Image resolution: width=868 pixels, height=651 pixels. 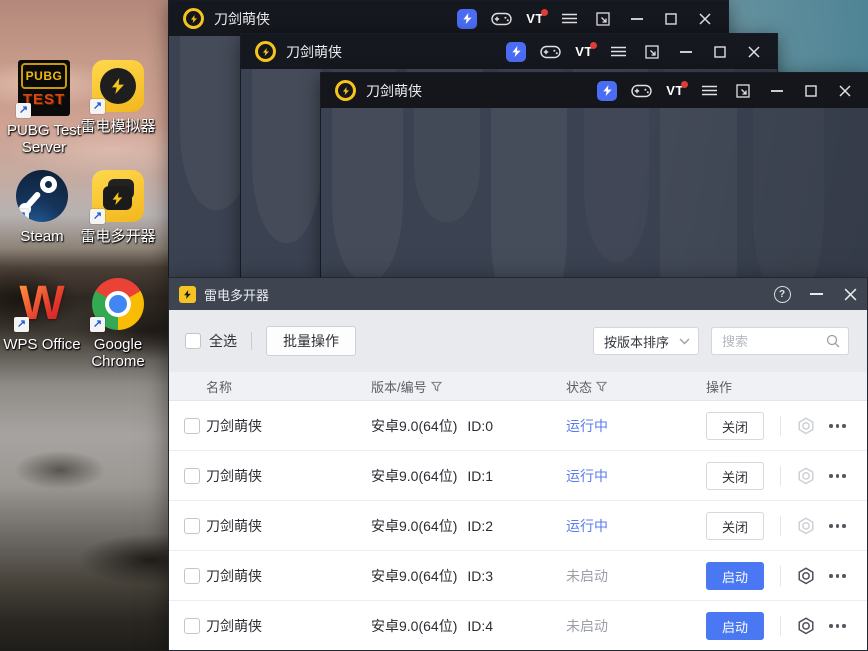 I want to click on select-all-label: 全选, so click(x=223, y=341).